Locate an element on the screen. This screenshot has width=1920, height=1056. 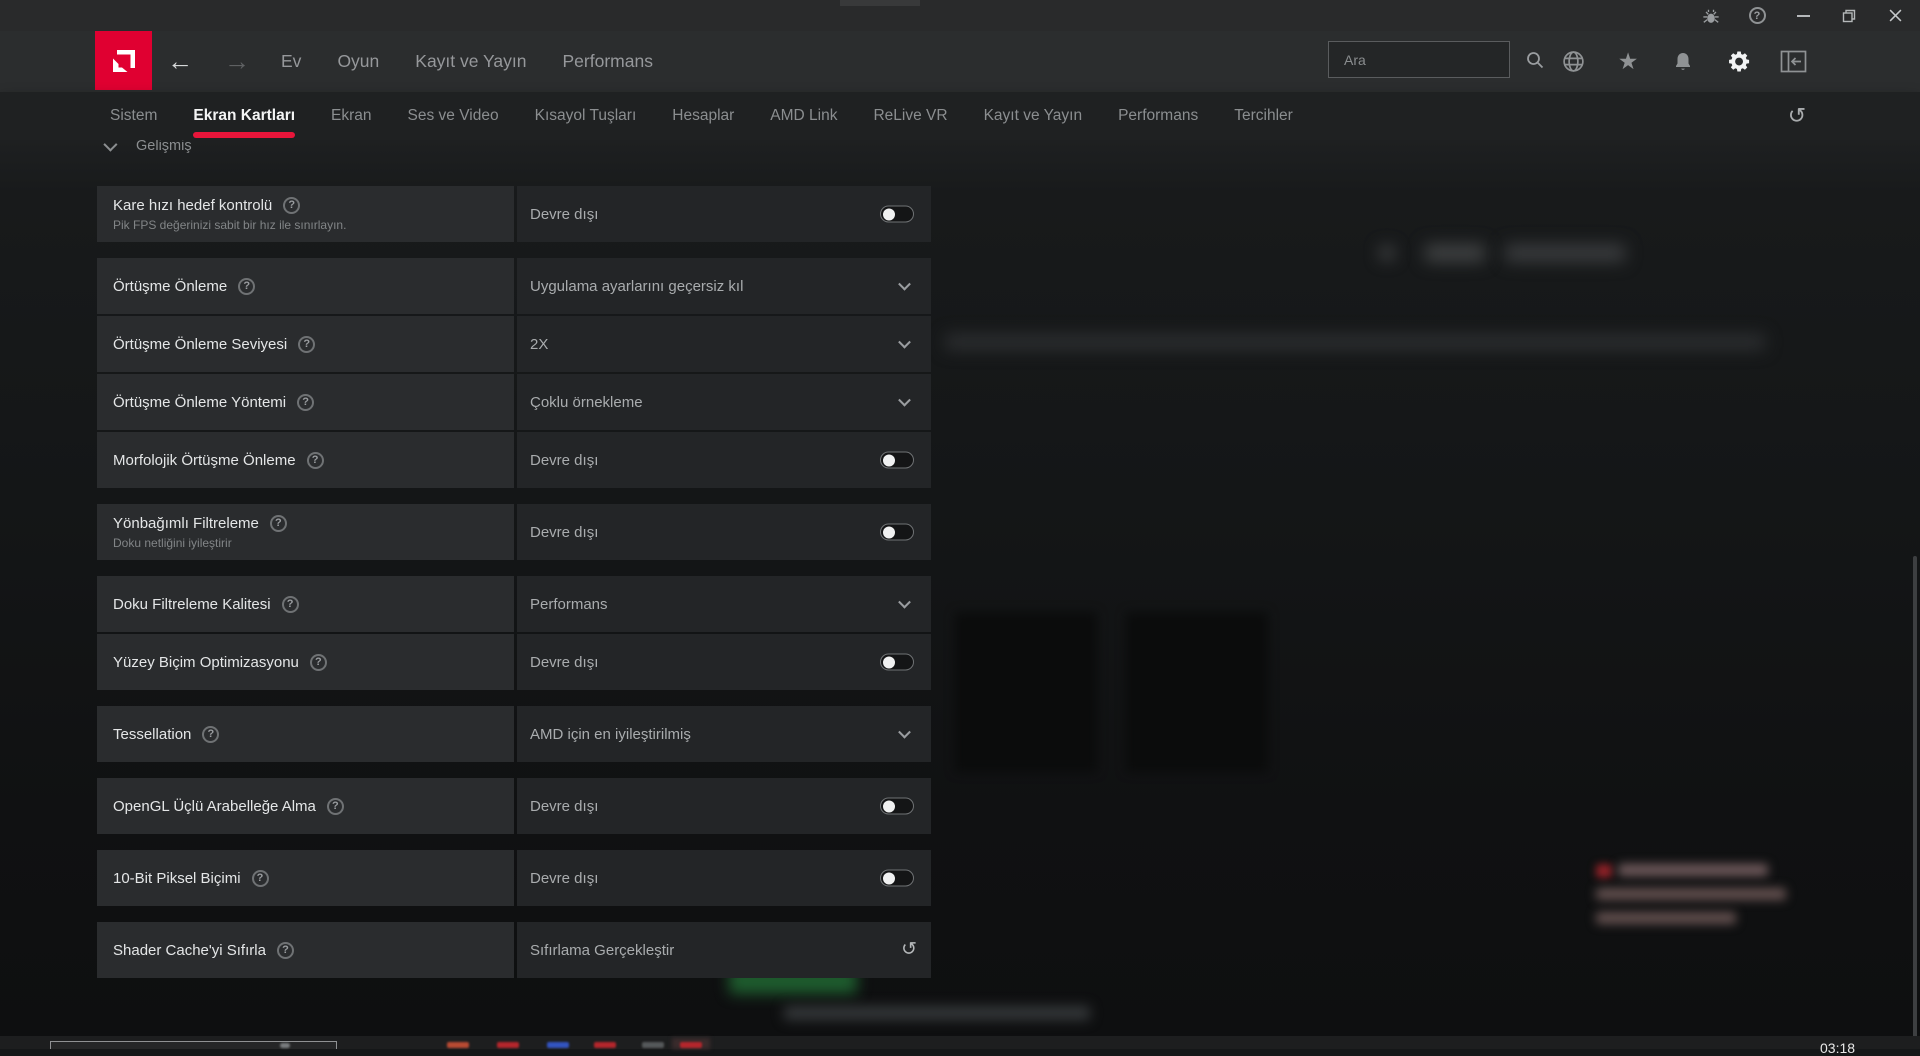
taskbar-search-box is located at coordinates (193, 1045).